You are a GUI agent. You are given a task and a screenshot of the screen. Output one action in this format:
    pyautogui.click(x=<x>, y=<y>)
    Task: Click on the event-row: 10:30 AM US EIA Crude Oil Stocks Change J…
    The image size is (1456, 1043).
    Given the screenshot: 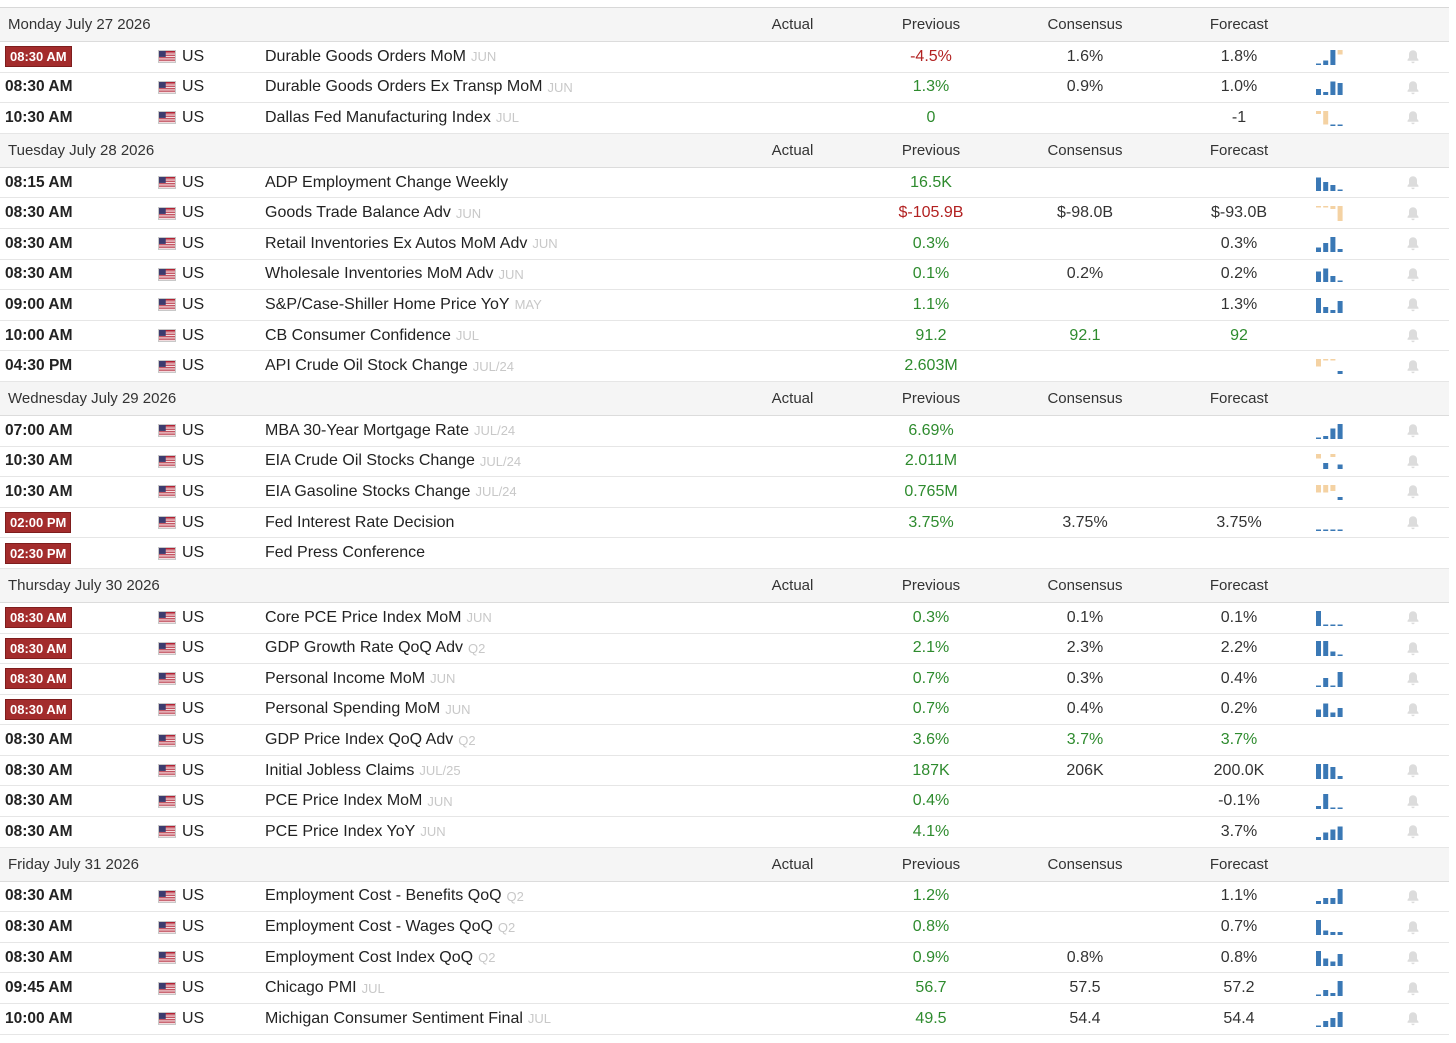 What is the action you would take?
    pyautogui.click(x=724, y=462)
    